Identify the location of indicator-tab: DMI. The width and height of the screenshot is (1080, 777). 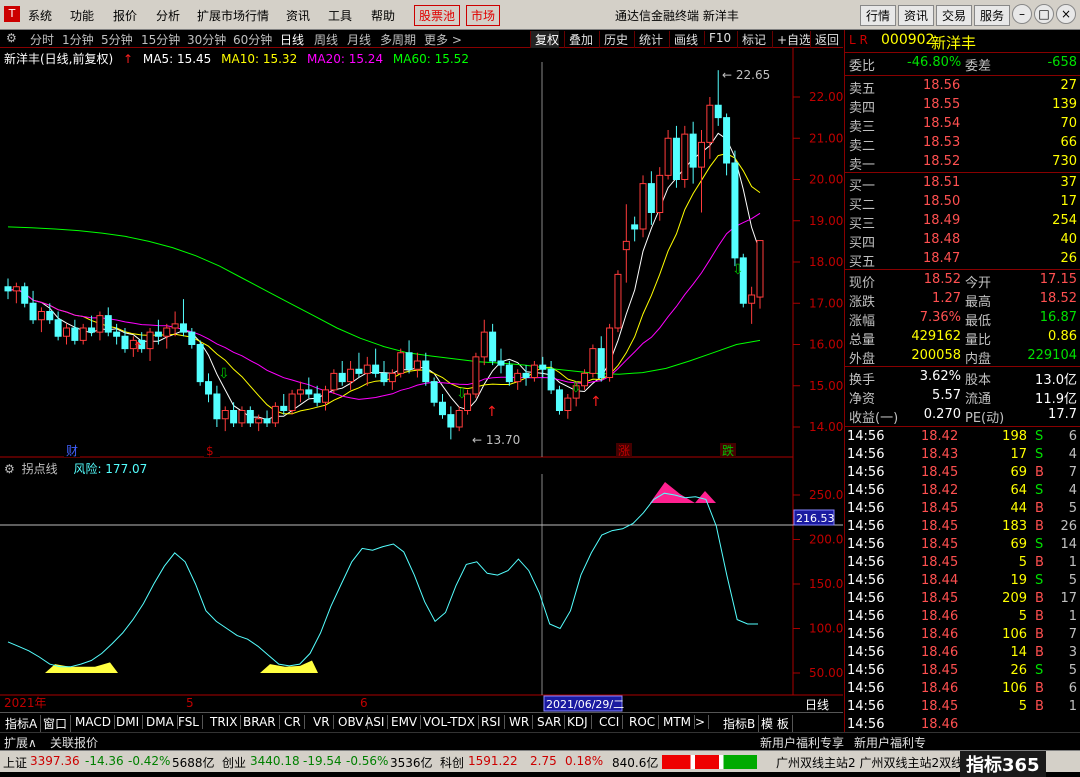
(128, 722).